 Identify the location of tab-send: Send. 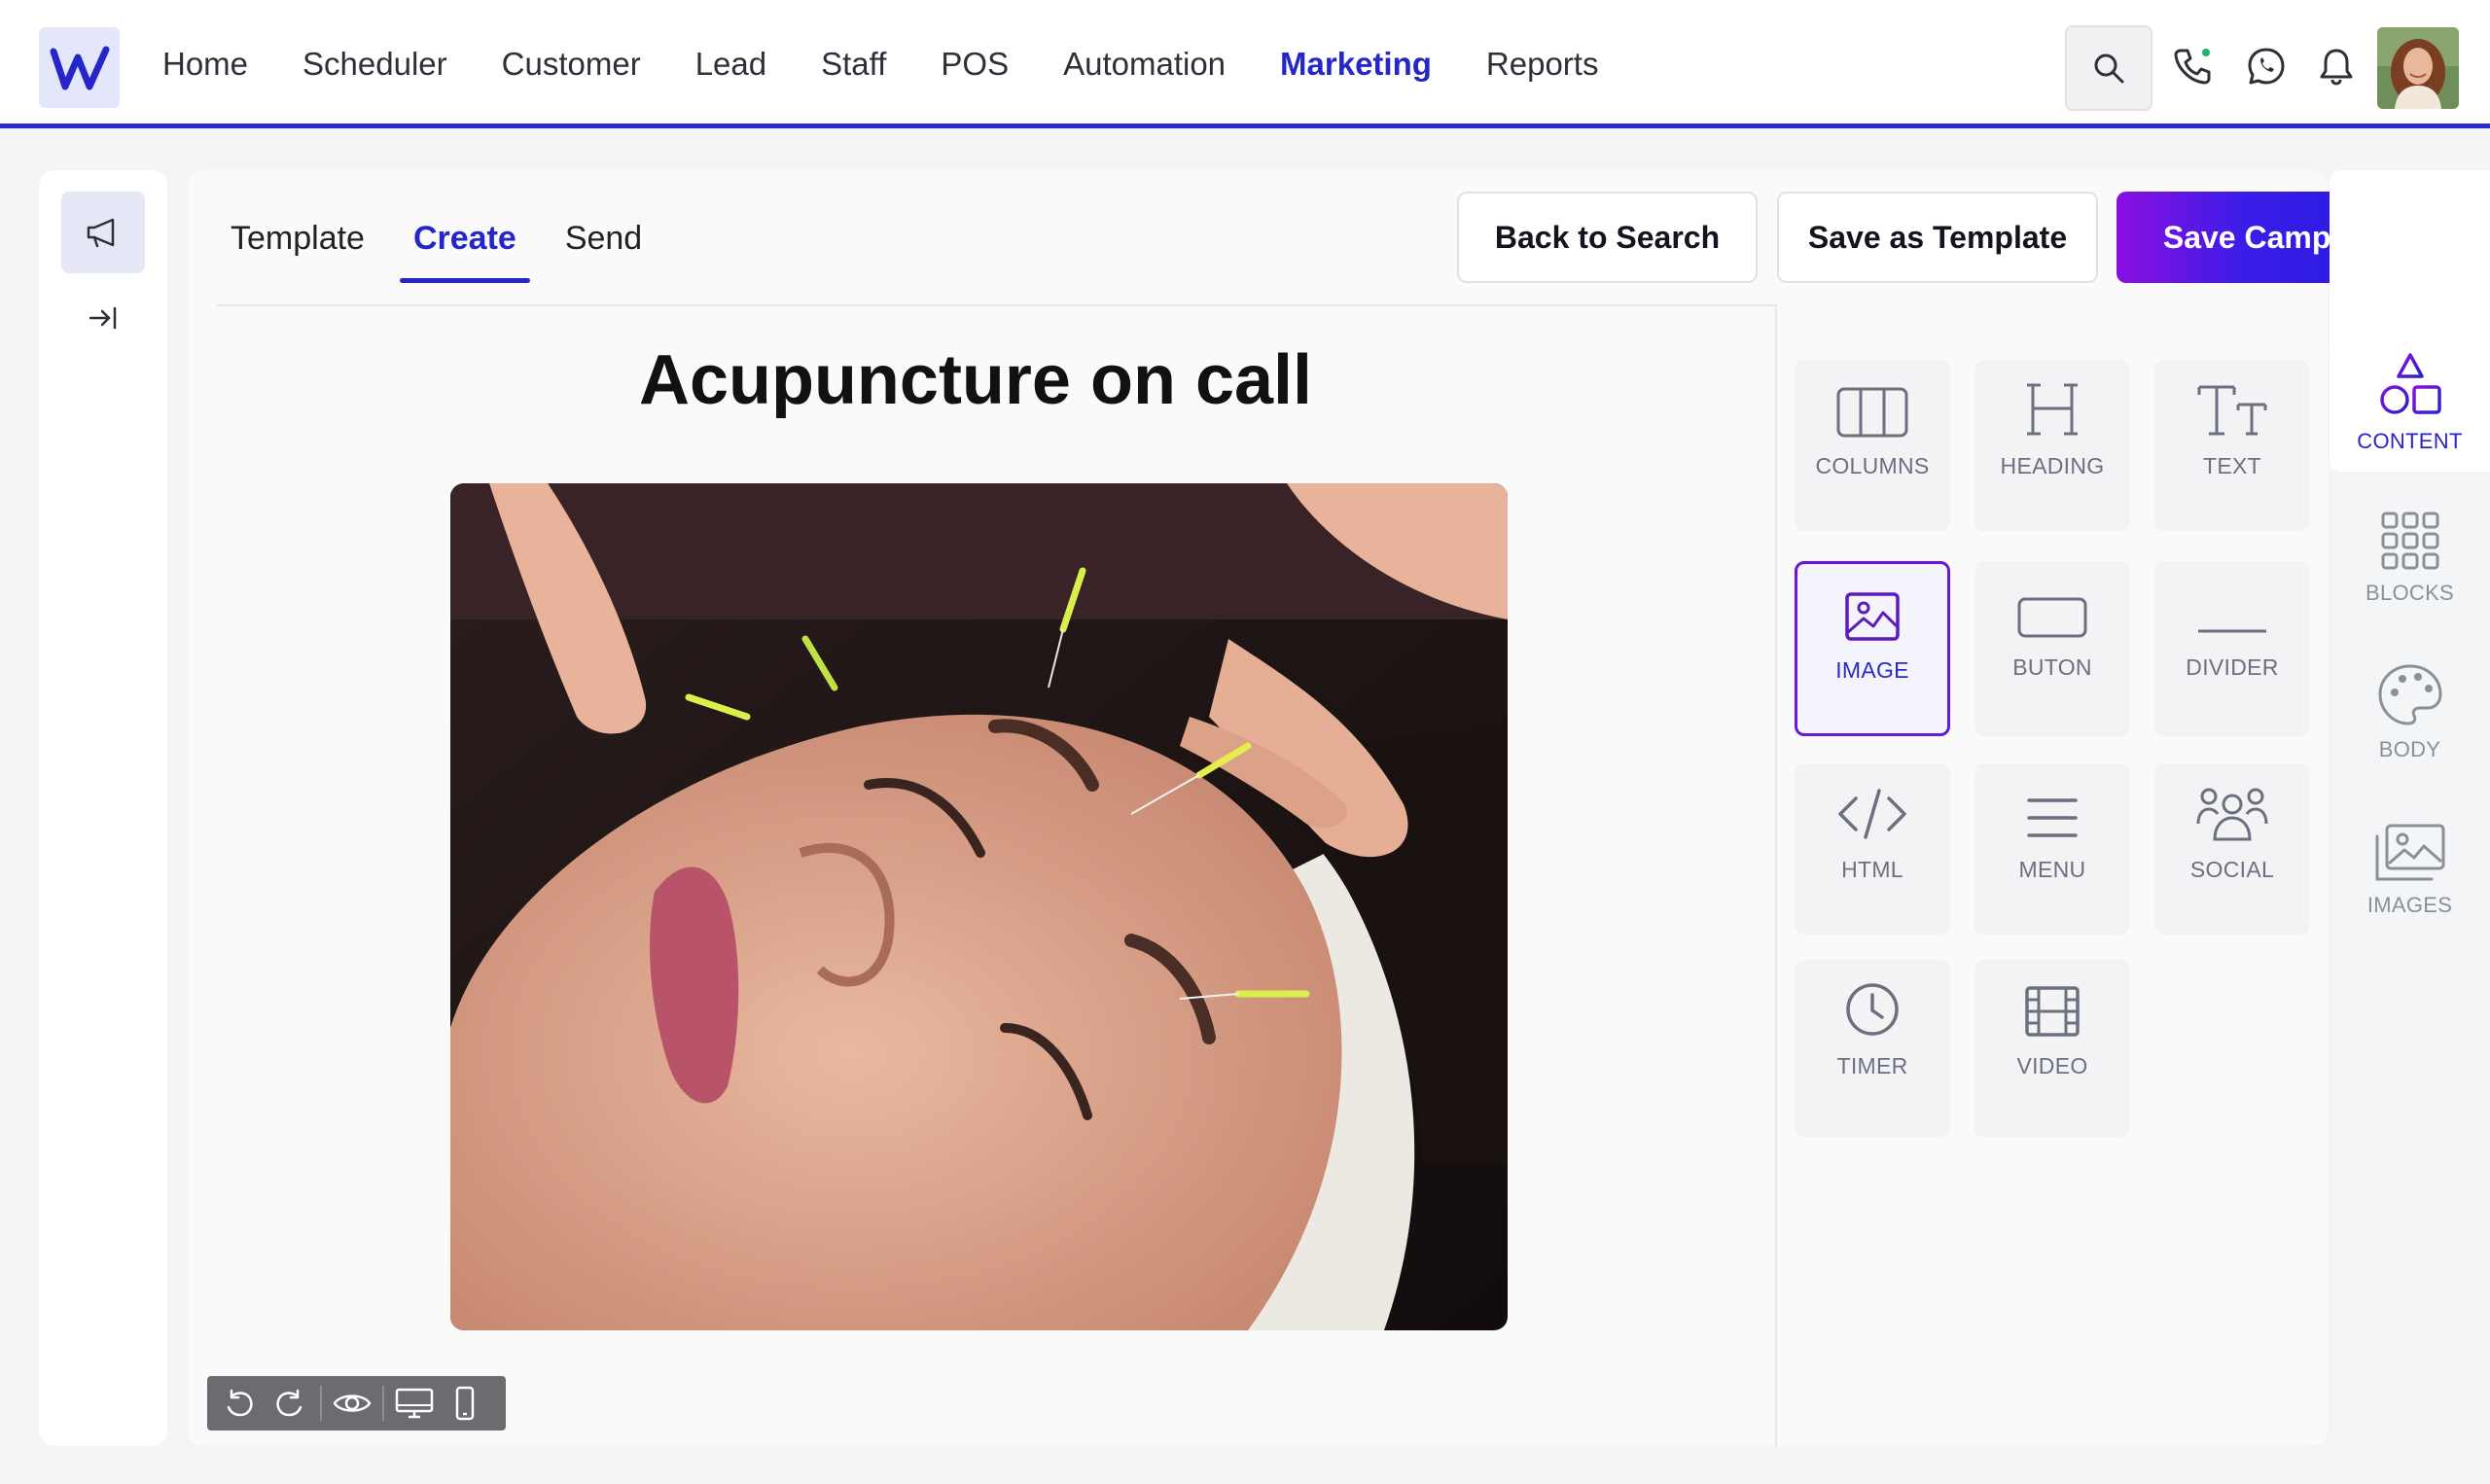
(603, 238).